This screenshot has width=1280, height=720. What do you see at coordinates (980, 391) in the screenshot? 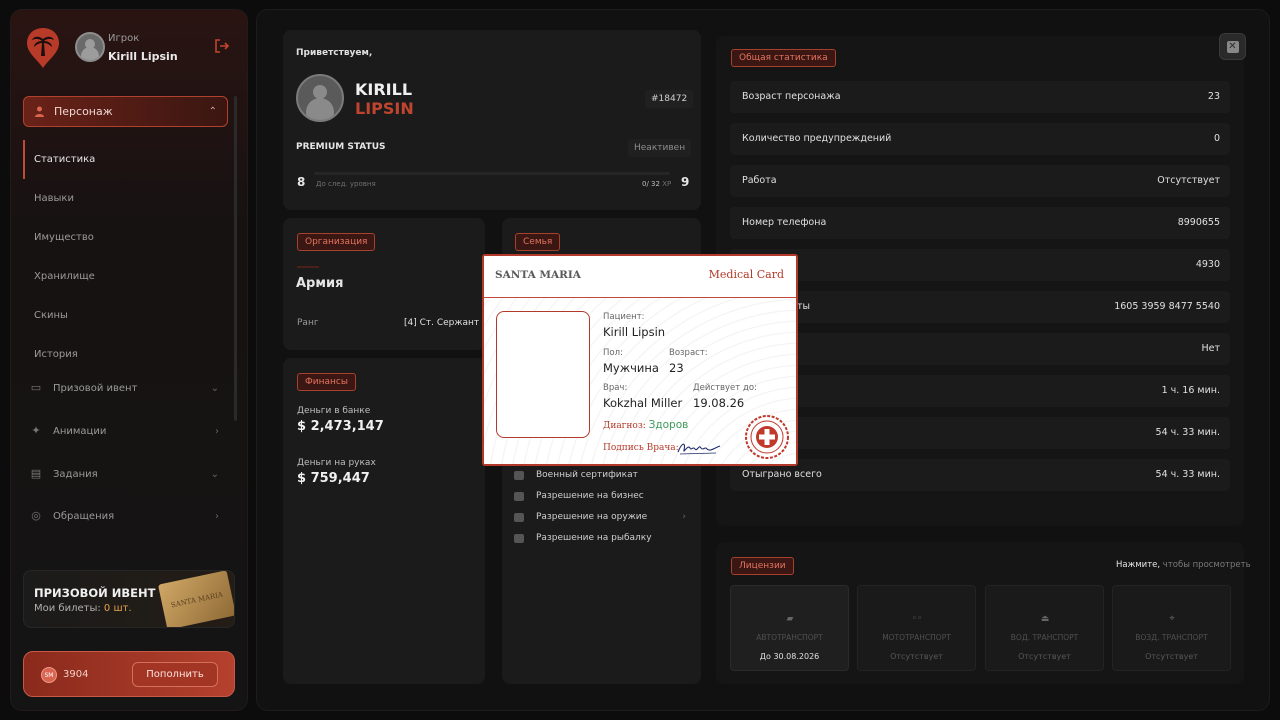
I see `stat-row: день1 ч. 16 мин.` at bounding box center [980, 391].